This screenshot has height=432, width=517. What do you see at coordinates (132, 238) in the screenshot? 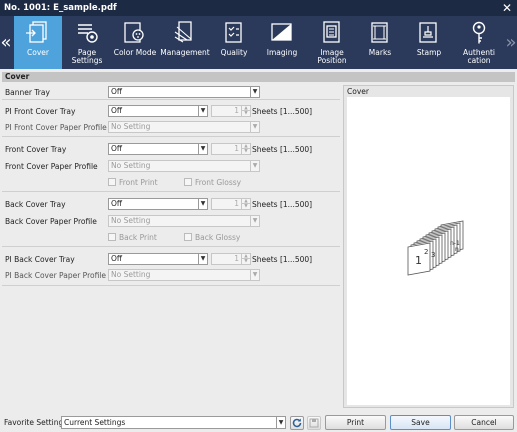
I see `back-print-checkbox: Back Print` at bounding box center [132, 238].